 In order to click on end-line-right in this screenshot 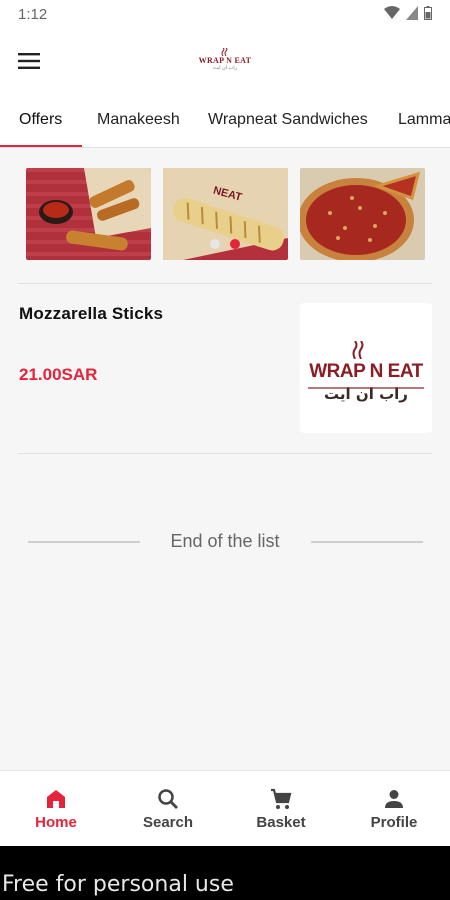, I will do `click(367, 542)`.